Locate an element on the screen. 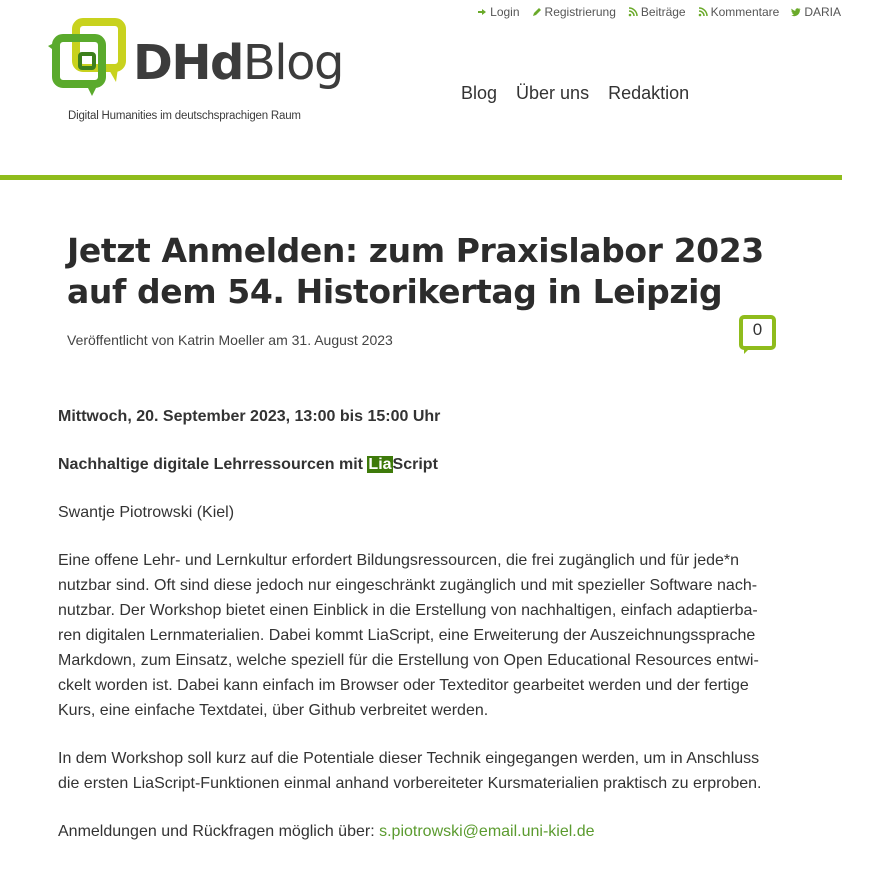  comment-count: 0 is located at coordinates (757, 329).